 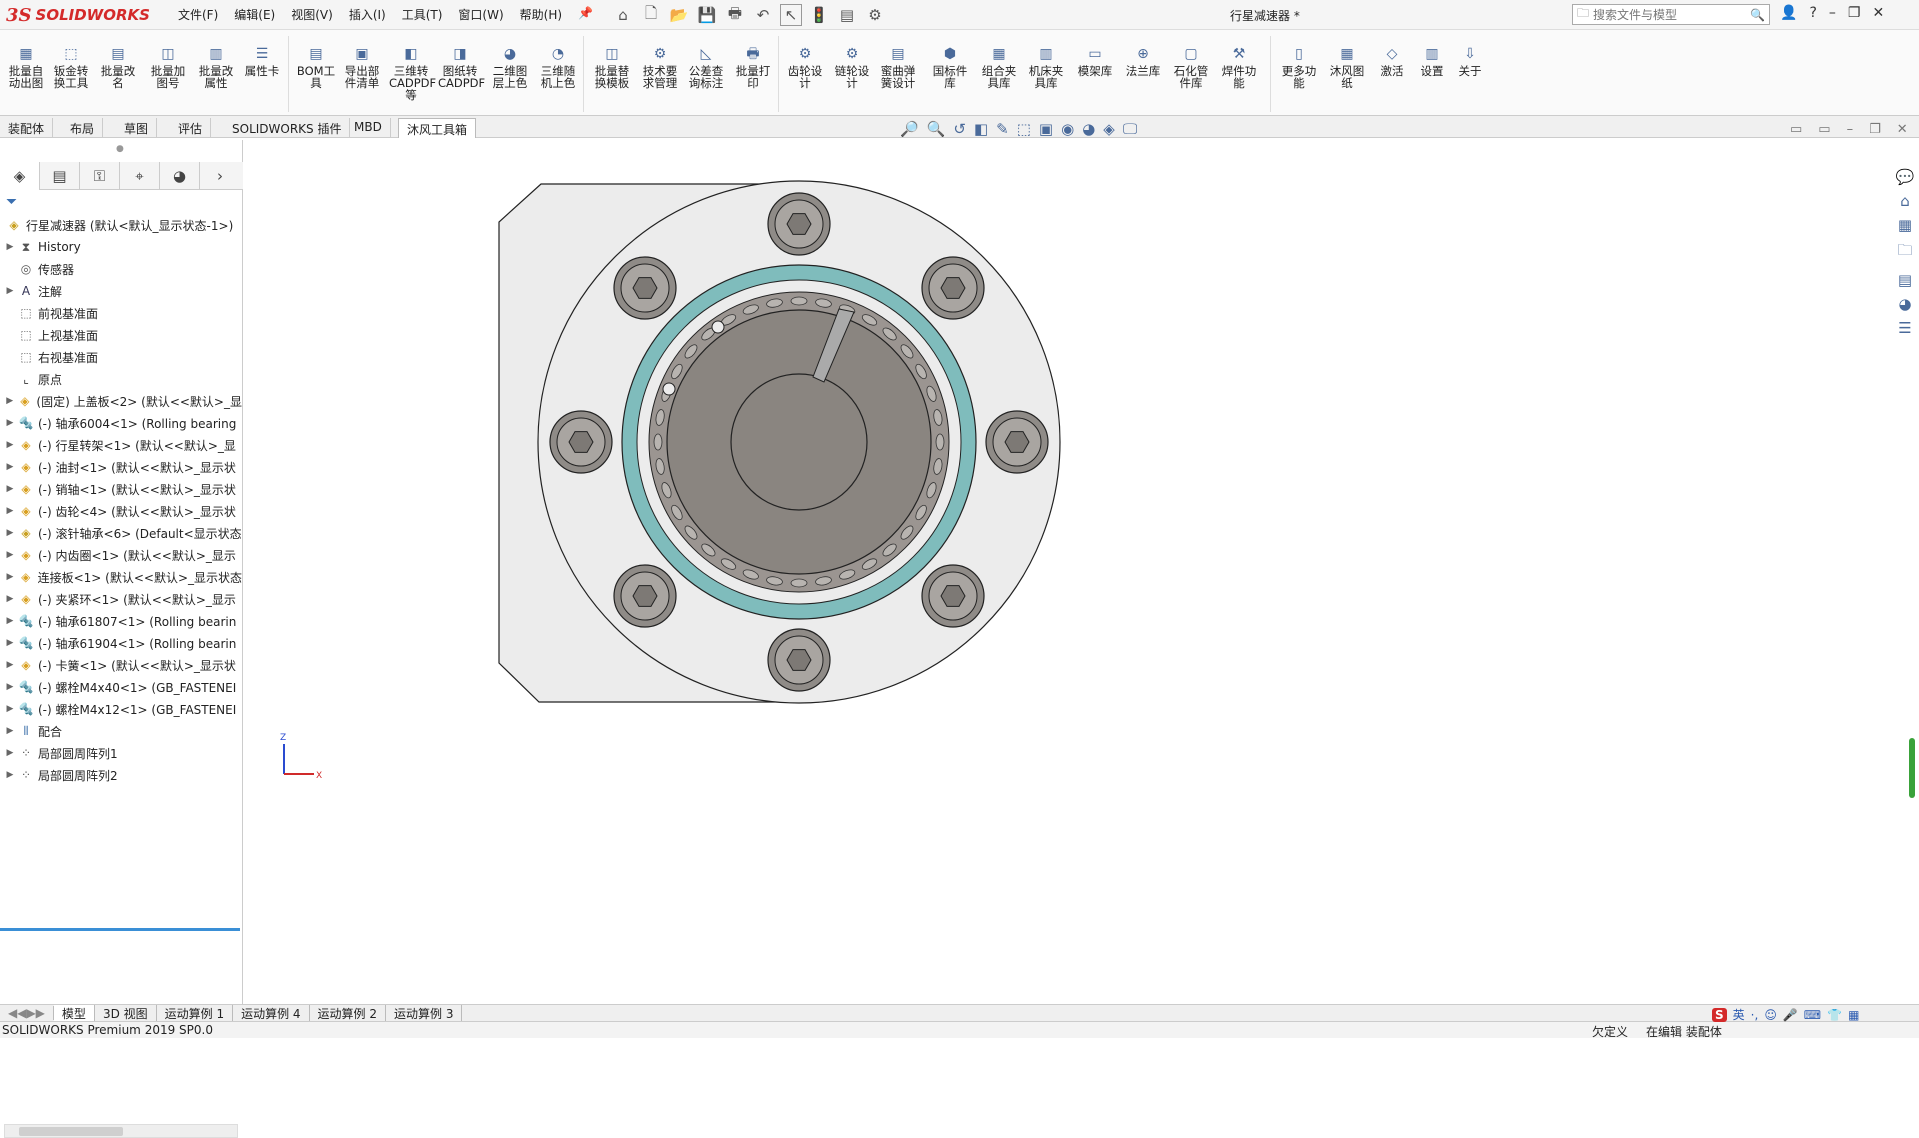 What do you see at coordinates (1904, 252) in the screenshot?
I see `file-explorer-icon: 🗀` at bounding box center [1904, 252].